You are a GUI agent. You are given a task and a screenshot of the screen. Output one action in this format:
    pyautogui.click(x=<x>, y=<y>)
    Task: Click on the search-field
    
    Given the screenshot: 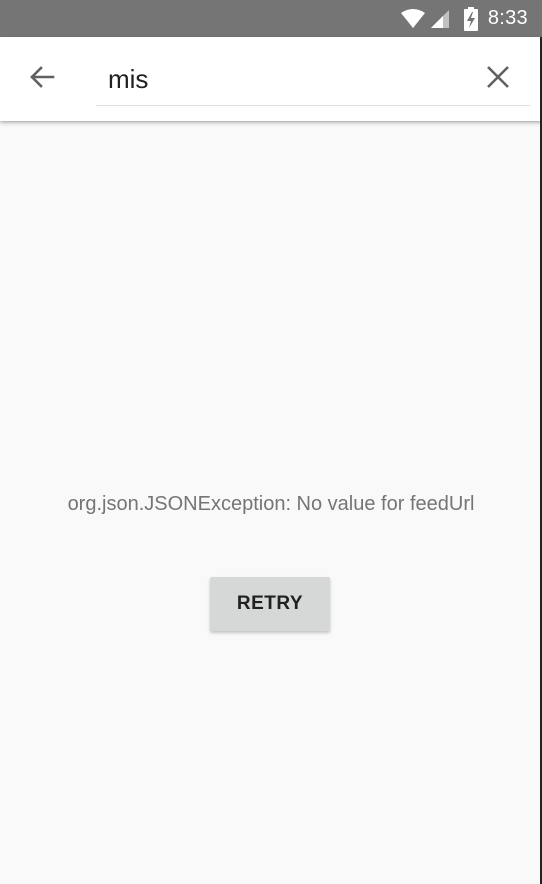 What is the action you would take?
    pyautogui.click(x=313, y=79)
    